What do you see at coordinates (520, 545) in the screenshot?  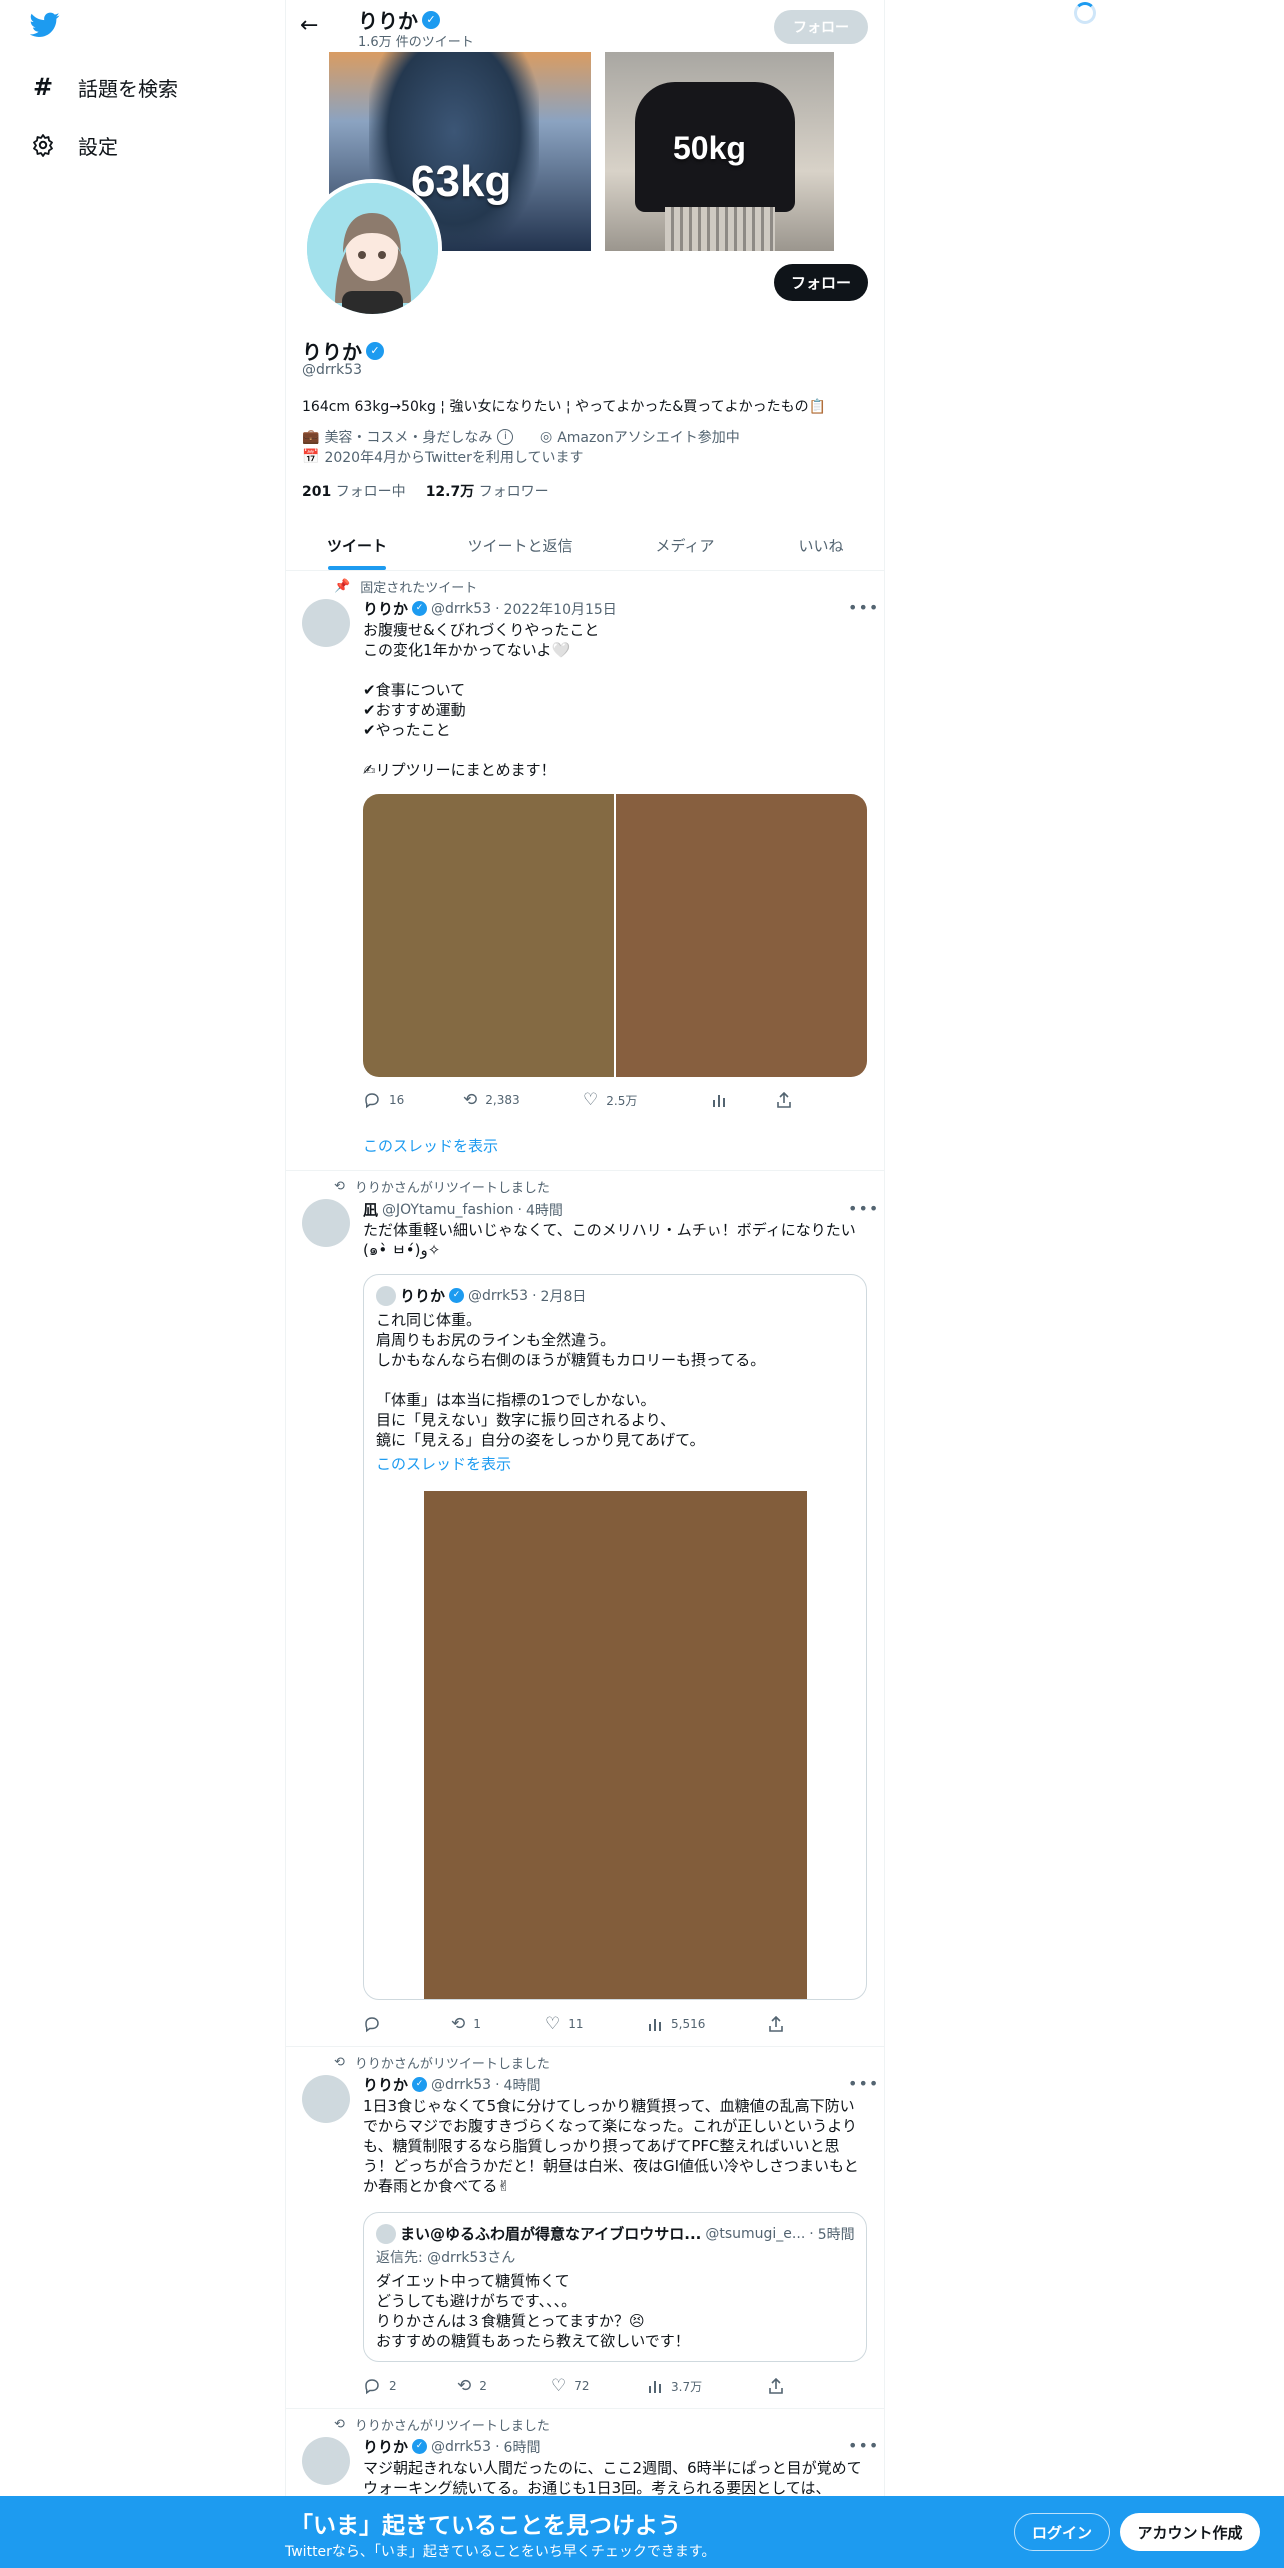 I see `tab-tweets-replies: ツイートと返信` at bounding box center [520, 545].